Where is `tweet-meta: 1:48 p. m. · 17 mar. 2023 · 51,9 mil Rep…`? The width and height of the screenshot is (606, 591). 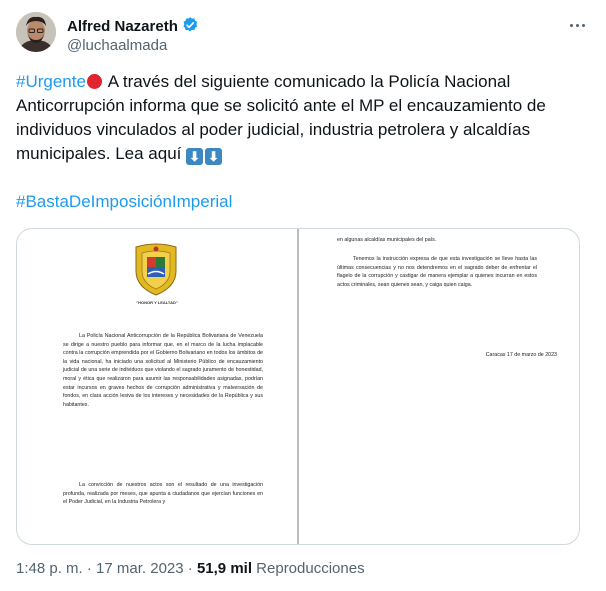
tweet-meta: 1:48 p. m. · 17 mar. 2023 · 51,9 mil Rep… is located at coordinates (190, 568).